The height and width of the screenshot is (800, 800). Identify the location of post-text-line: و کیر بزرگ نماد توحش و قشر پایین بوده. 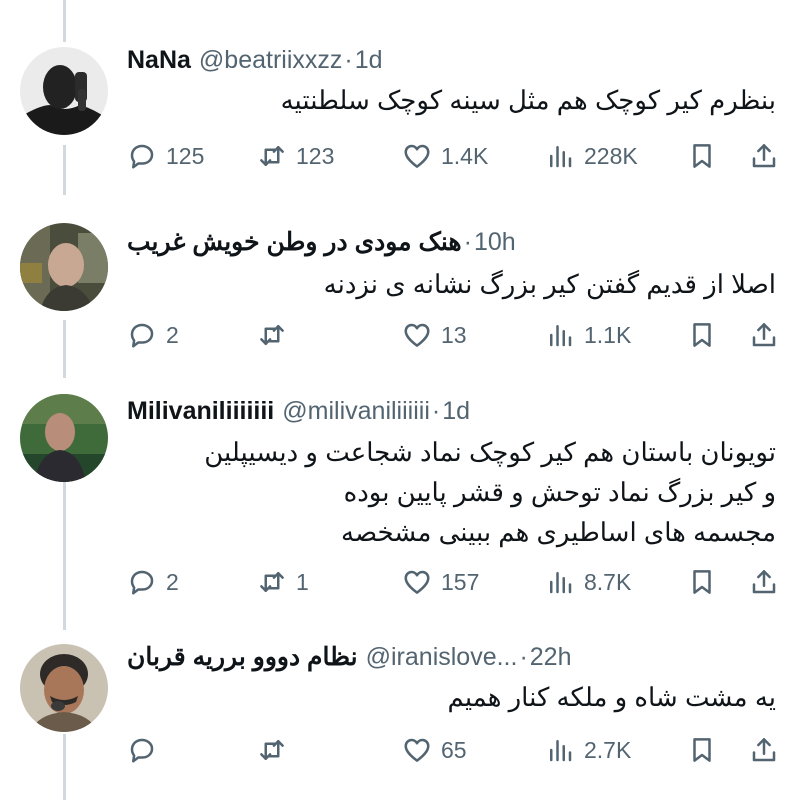
(559, 492).